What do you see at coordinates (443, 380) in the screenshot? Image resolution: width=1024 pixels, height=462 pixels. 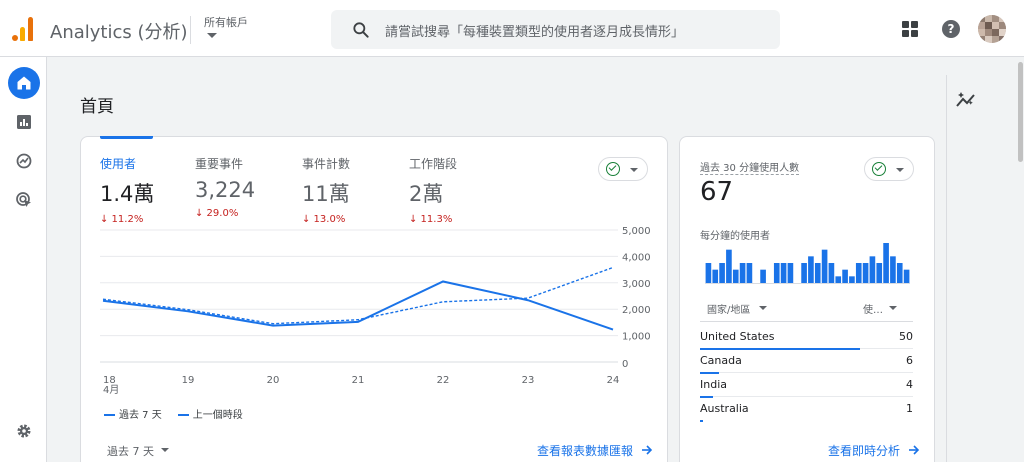 I see `x-tick-label: 22` at bounding box center [443, 380].